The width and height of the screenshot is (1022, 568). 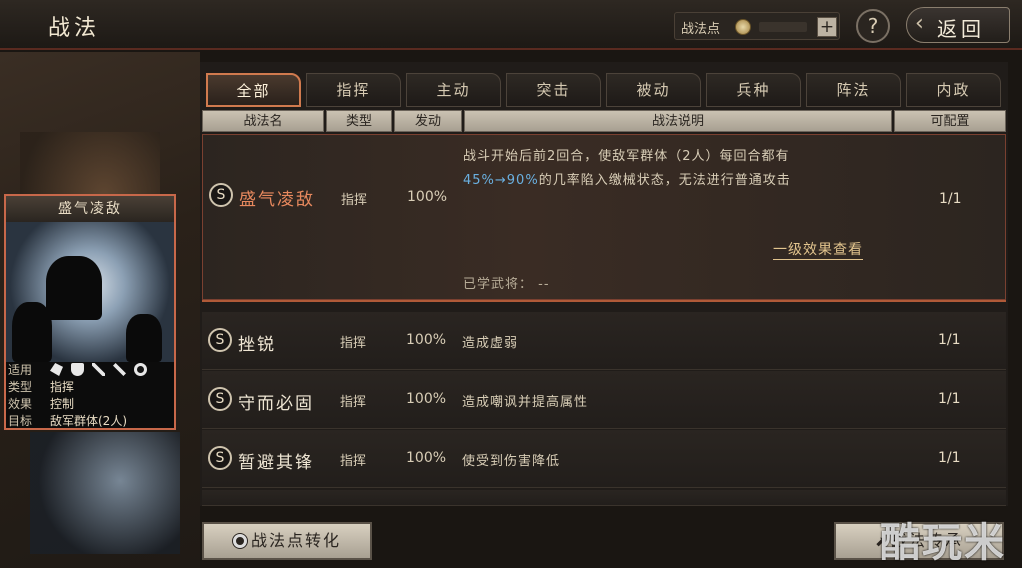 What do you see at coordinates (20, 421) in the screenshot?
I see `stat-key: 目标` at bounding box center [20, 421].